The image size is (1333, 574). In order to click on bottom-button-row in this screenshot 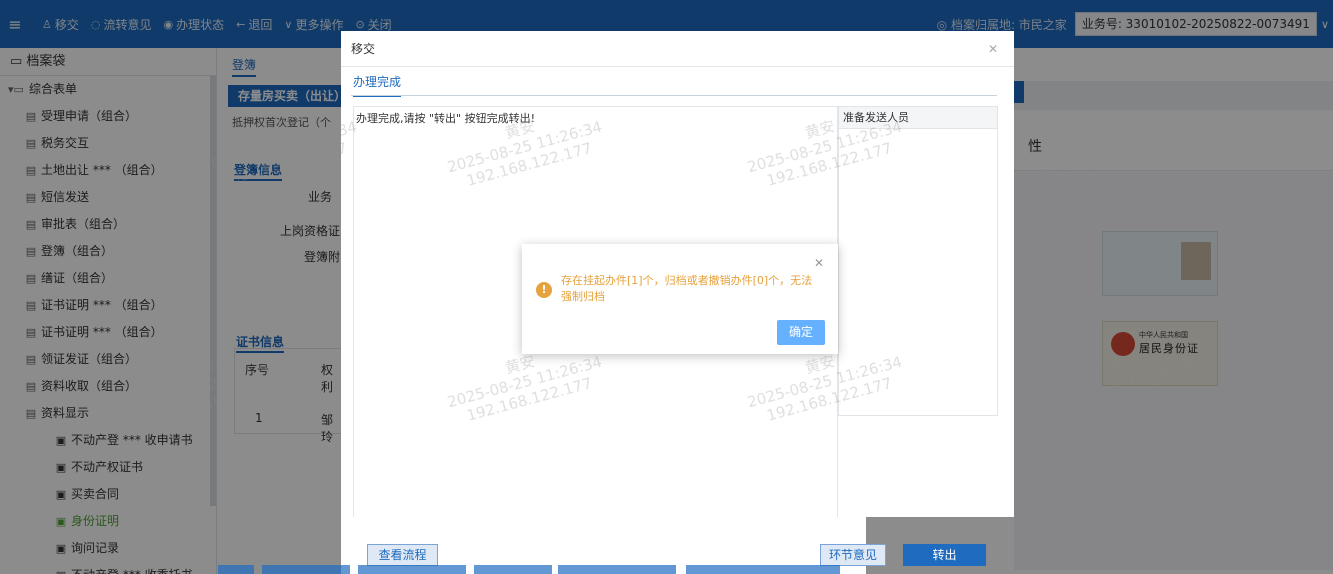, I will do `click(663, 569)`.